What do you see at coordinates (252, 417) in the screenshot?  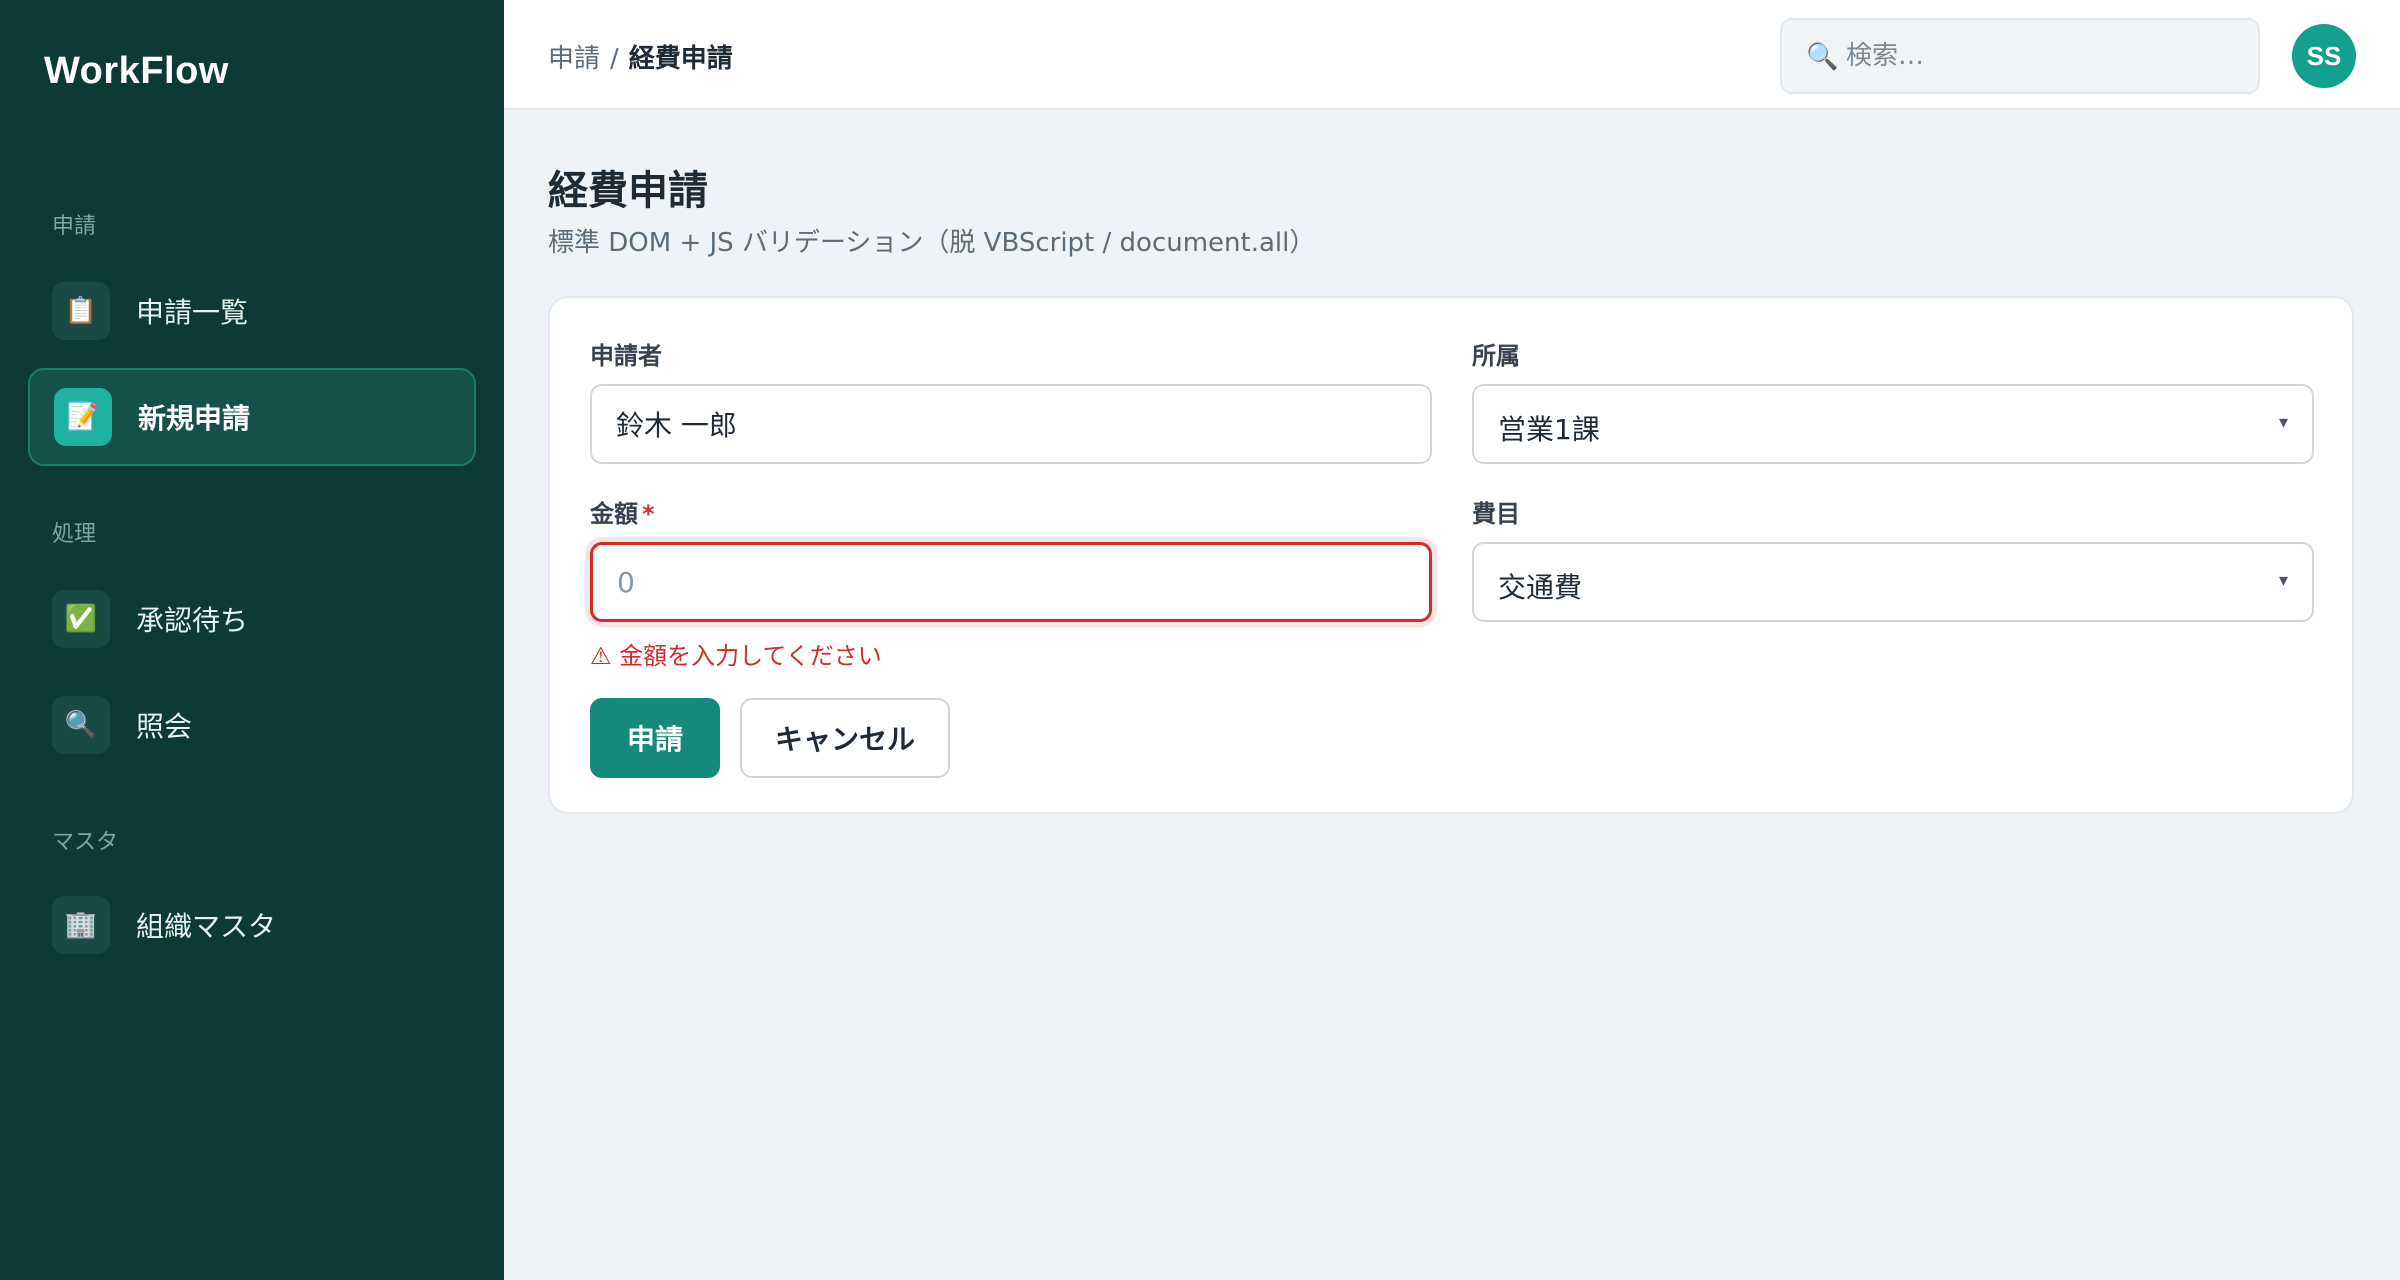 I see `sidebar-item-new-application: 📝 新規申請` at bounding box center [252, 417].